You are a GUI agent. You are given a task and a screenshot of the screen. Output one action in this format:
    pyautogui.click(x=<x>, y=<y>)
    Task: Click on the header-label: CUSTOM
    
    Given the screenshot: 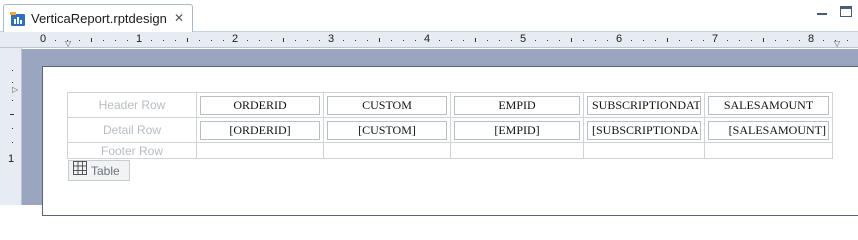 What is the action you would take?
    pyautogui.click(x=387, y=105)
    